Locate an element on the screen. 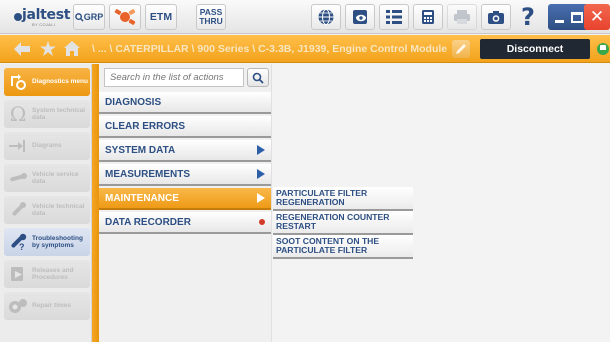  action-clear-errors: CLEAR ERRORS is located at coordinates (185, 127).